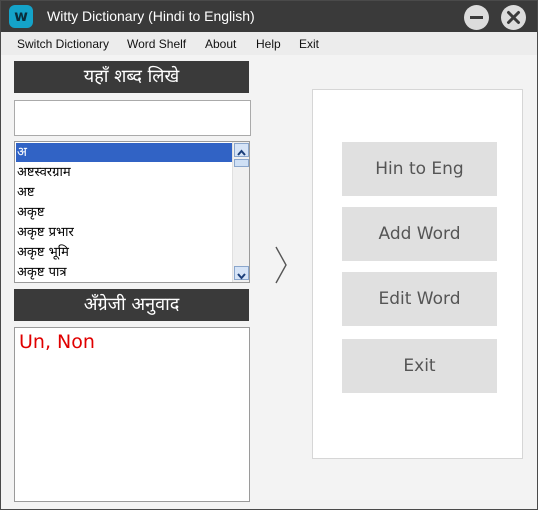 The height and width of the screenshot is (510, 538). I want to click on menu-help: Help, so click(268, 44).